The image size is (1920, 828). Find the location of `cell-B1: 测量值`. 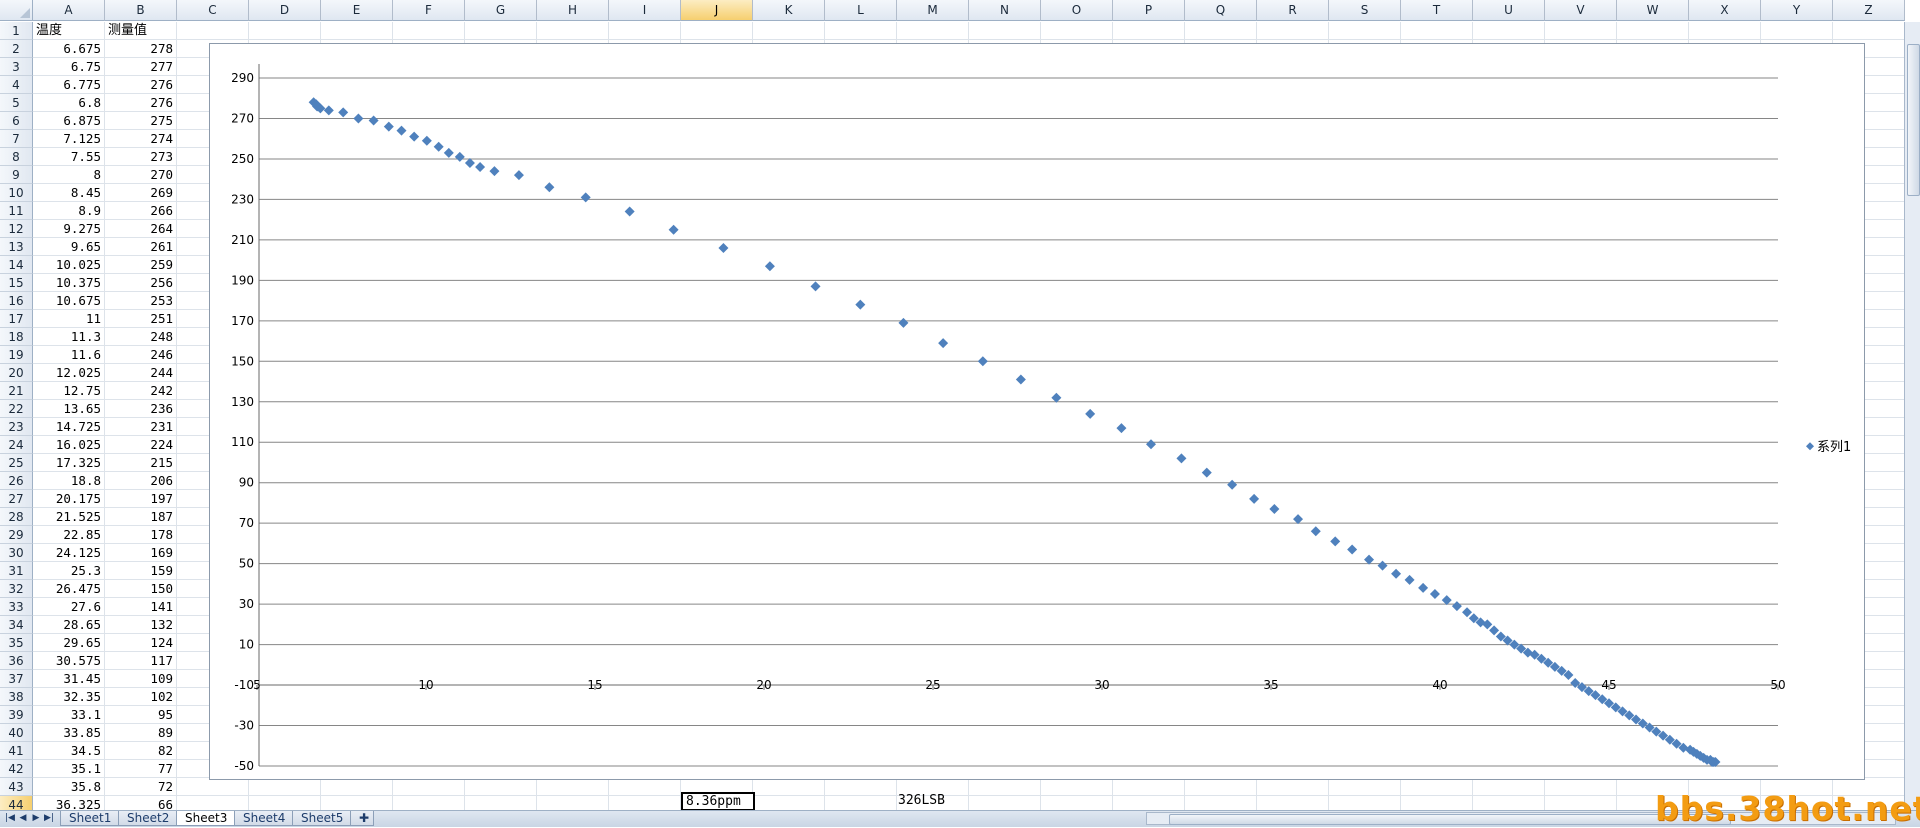

cell-B1: 测量值 is located at coordinates (141, 31).